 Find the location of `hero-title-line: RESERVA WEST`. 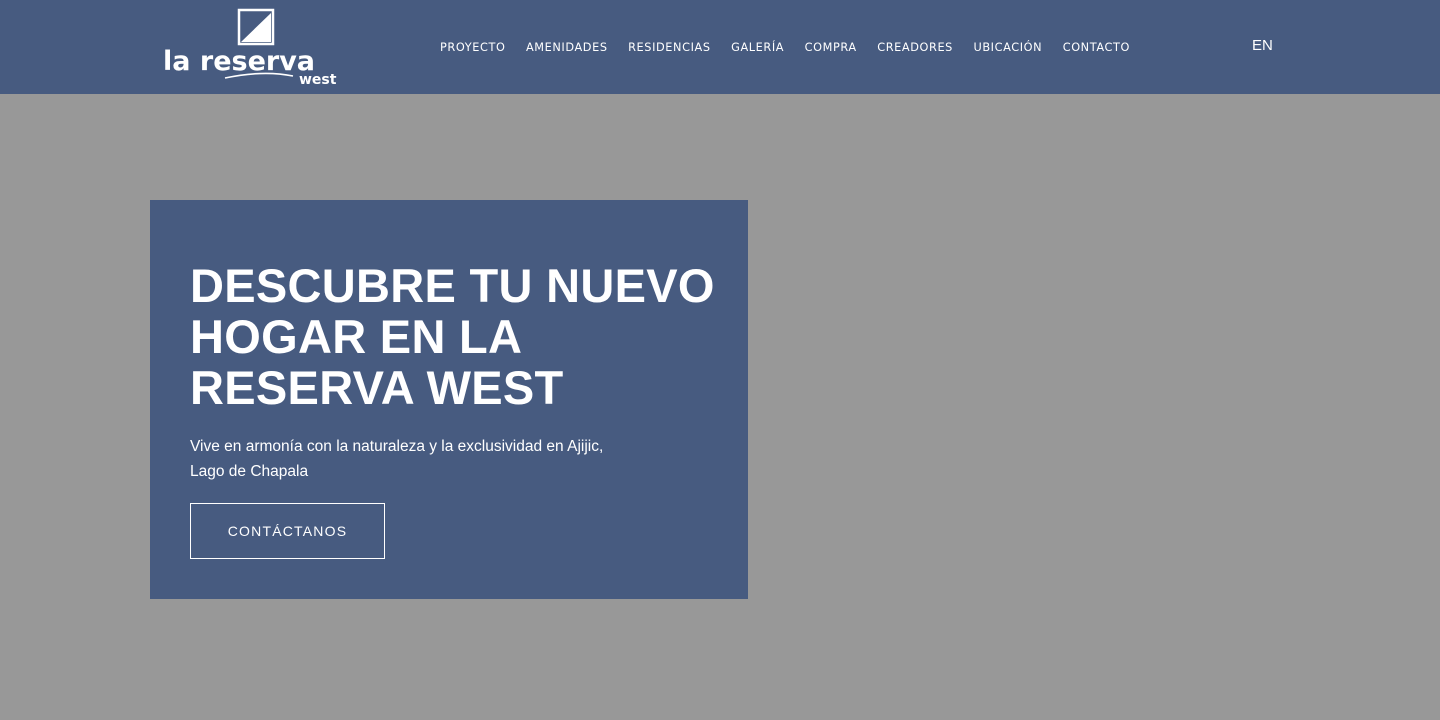

hero-title-line: RESERVA WEST is located at coordinates (377, 387).